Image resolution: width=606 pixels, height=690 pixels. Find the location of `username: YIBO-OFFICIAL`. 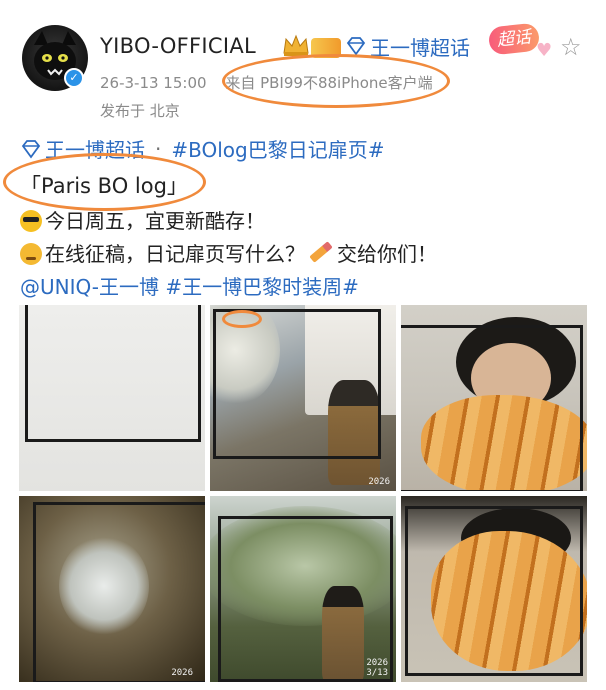

username: YIBO-OFFICIAL is located at coordinates (178, 46).